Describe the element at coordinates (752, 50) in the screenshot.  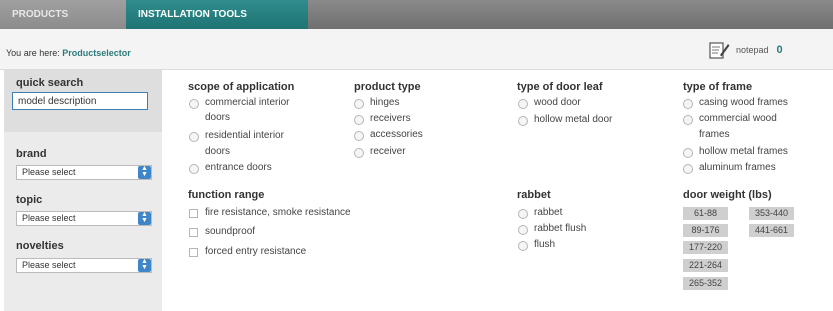
I see `notepad-label: notepad` at that location.